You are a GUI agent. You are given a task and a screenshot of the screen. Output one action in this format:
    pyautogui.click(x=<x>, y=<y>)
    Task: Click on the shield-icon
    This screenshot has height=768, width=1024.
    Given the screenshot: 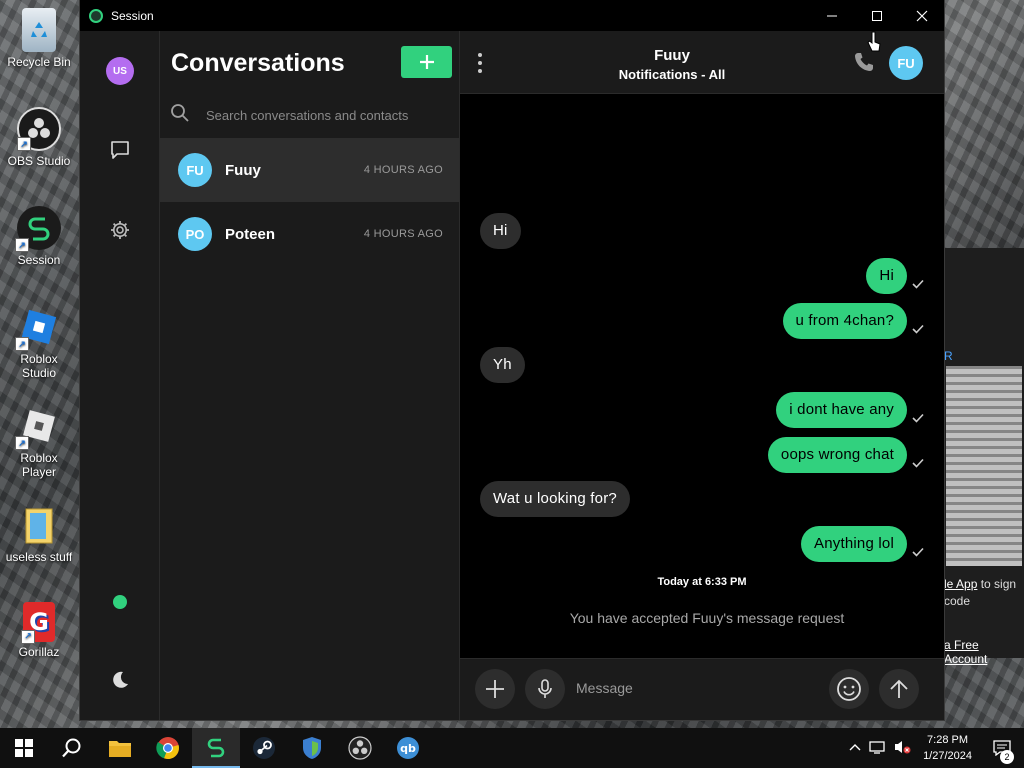 What is the action you would take?
    pyautogui.click(x=312, y=748)
    